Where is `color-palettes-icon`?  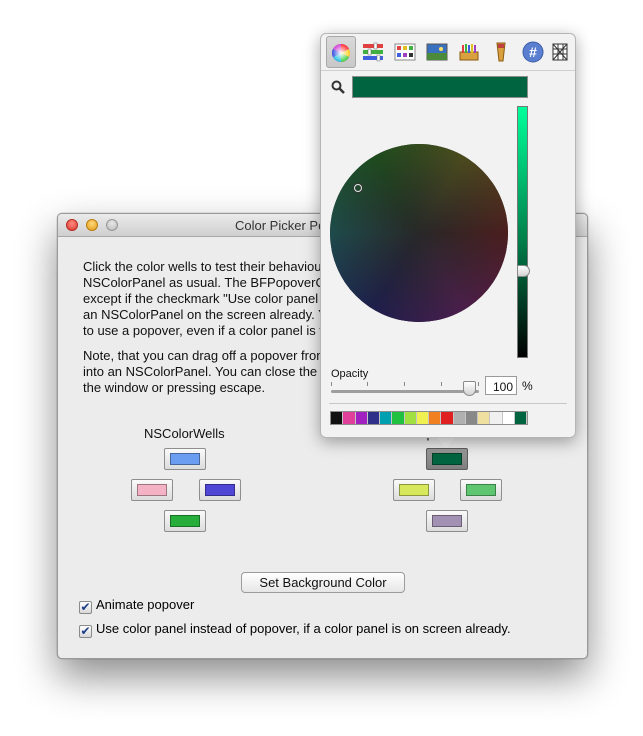
color-palettes-icon is located at coordinates (405, 52).